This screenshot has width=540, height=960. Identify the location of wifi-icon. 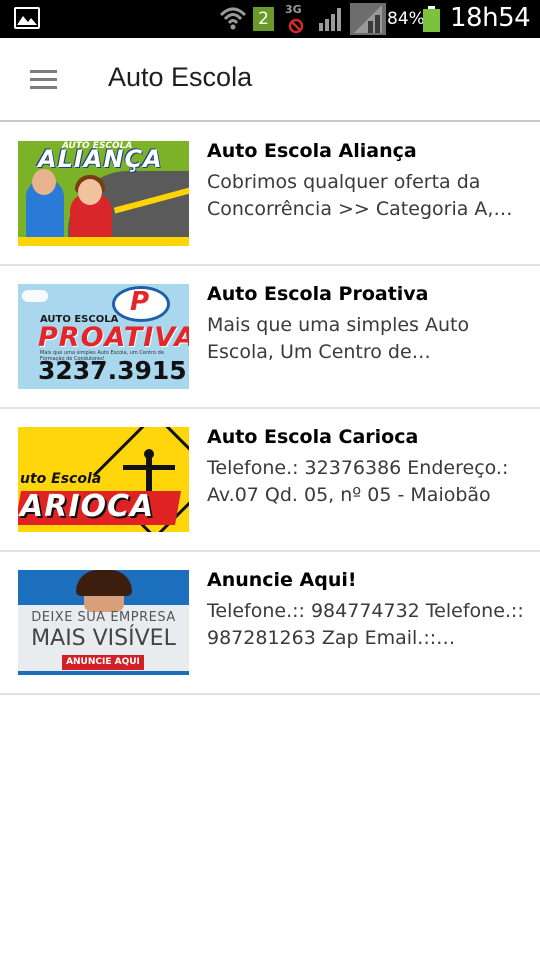
(233, 18).